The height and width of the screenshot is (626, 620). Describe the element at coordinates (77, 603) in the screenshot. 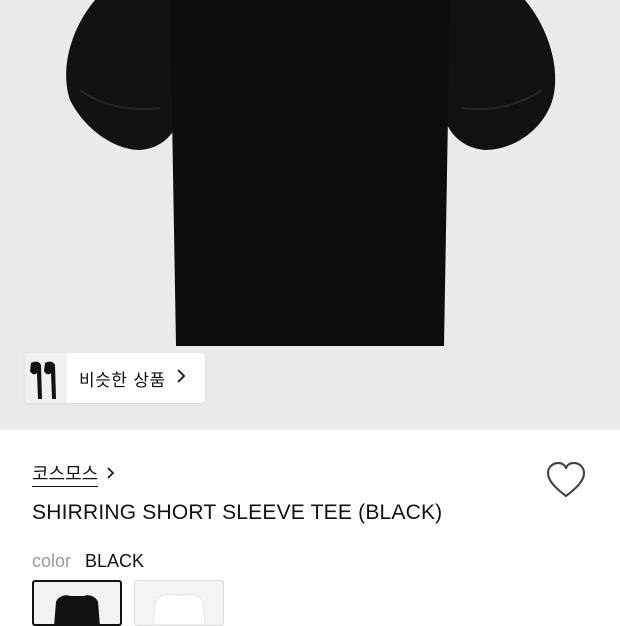

I see `color-swatch-black` at that location.